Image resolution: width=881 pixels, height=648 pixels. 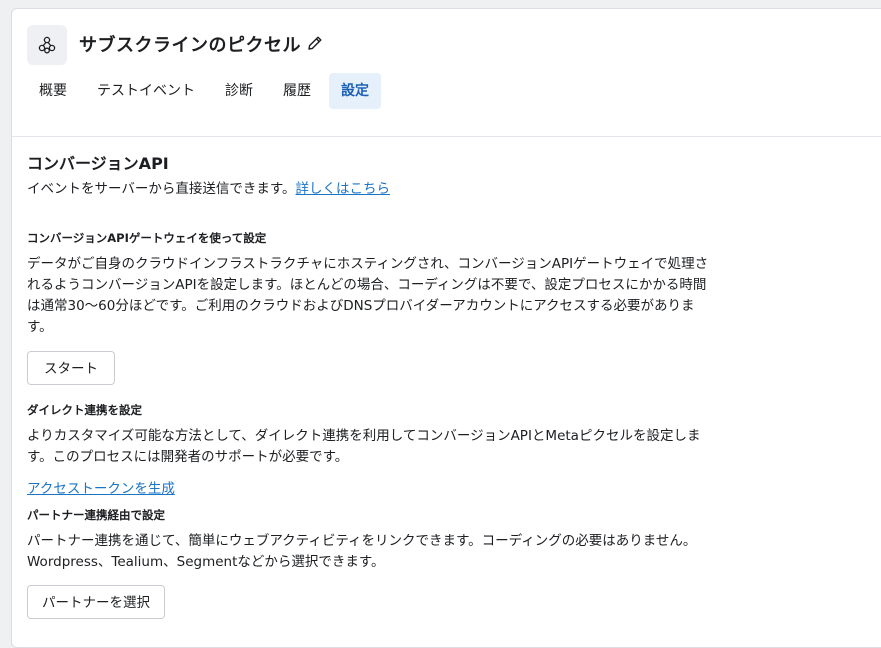 What do you see at coordinates (84, 410) in the screenshot?
I see `direct-setup-title: ダイレクト連携を設定` at bounding box center [84, 410].